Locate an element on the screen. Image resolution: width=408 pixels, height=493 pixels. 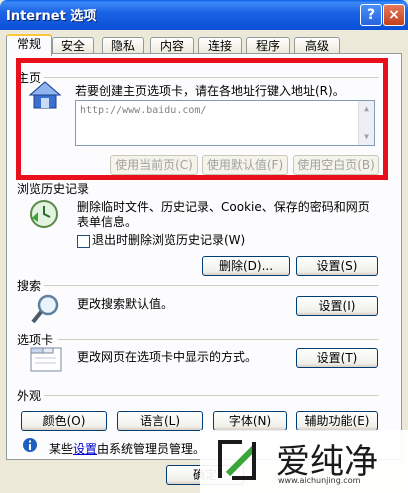
delete-history-on-exit-checkbox is located at coordinates (83, 241).